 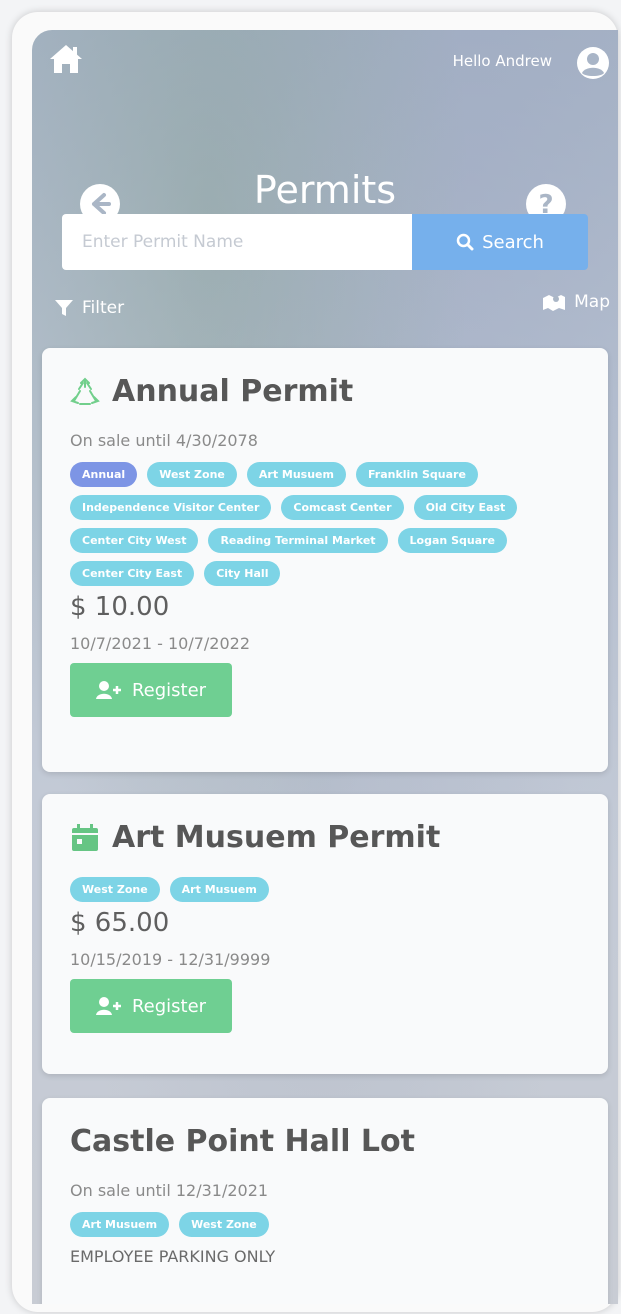 I want to click on map-label: Map, so click(x=592, y=302).